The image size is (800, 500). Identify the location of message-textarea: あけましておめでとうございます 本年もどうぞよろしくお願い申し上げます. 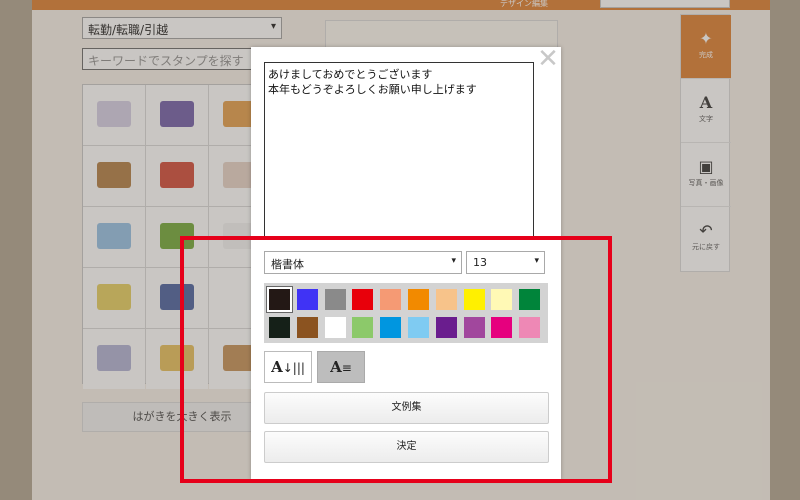
(399, 149).